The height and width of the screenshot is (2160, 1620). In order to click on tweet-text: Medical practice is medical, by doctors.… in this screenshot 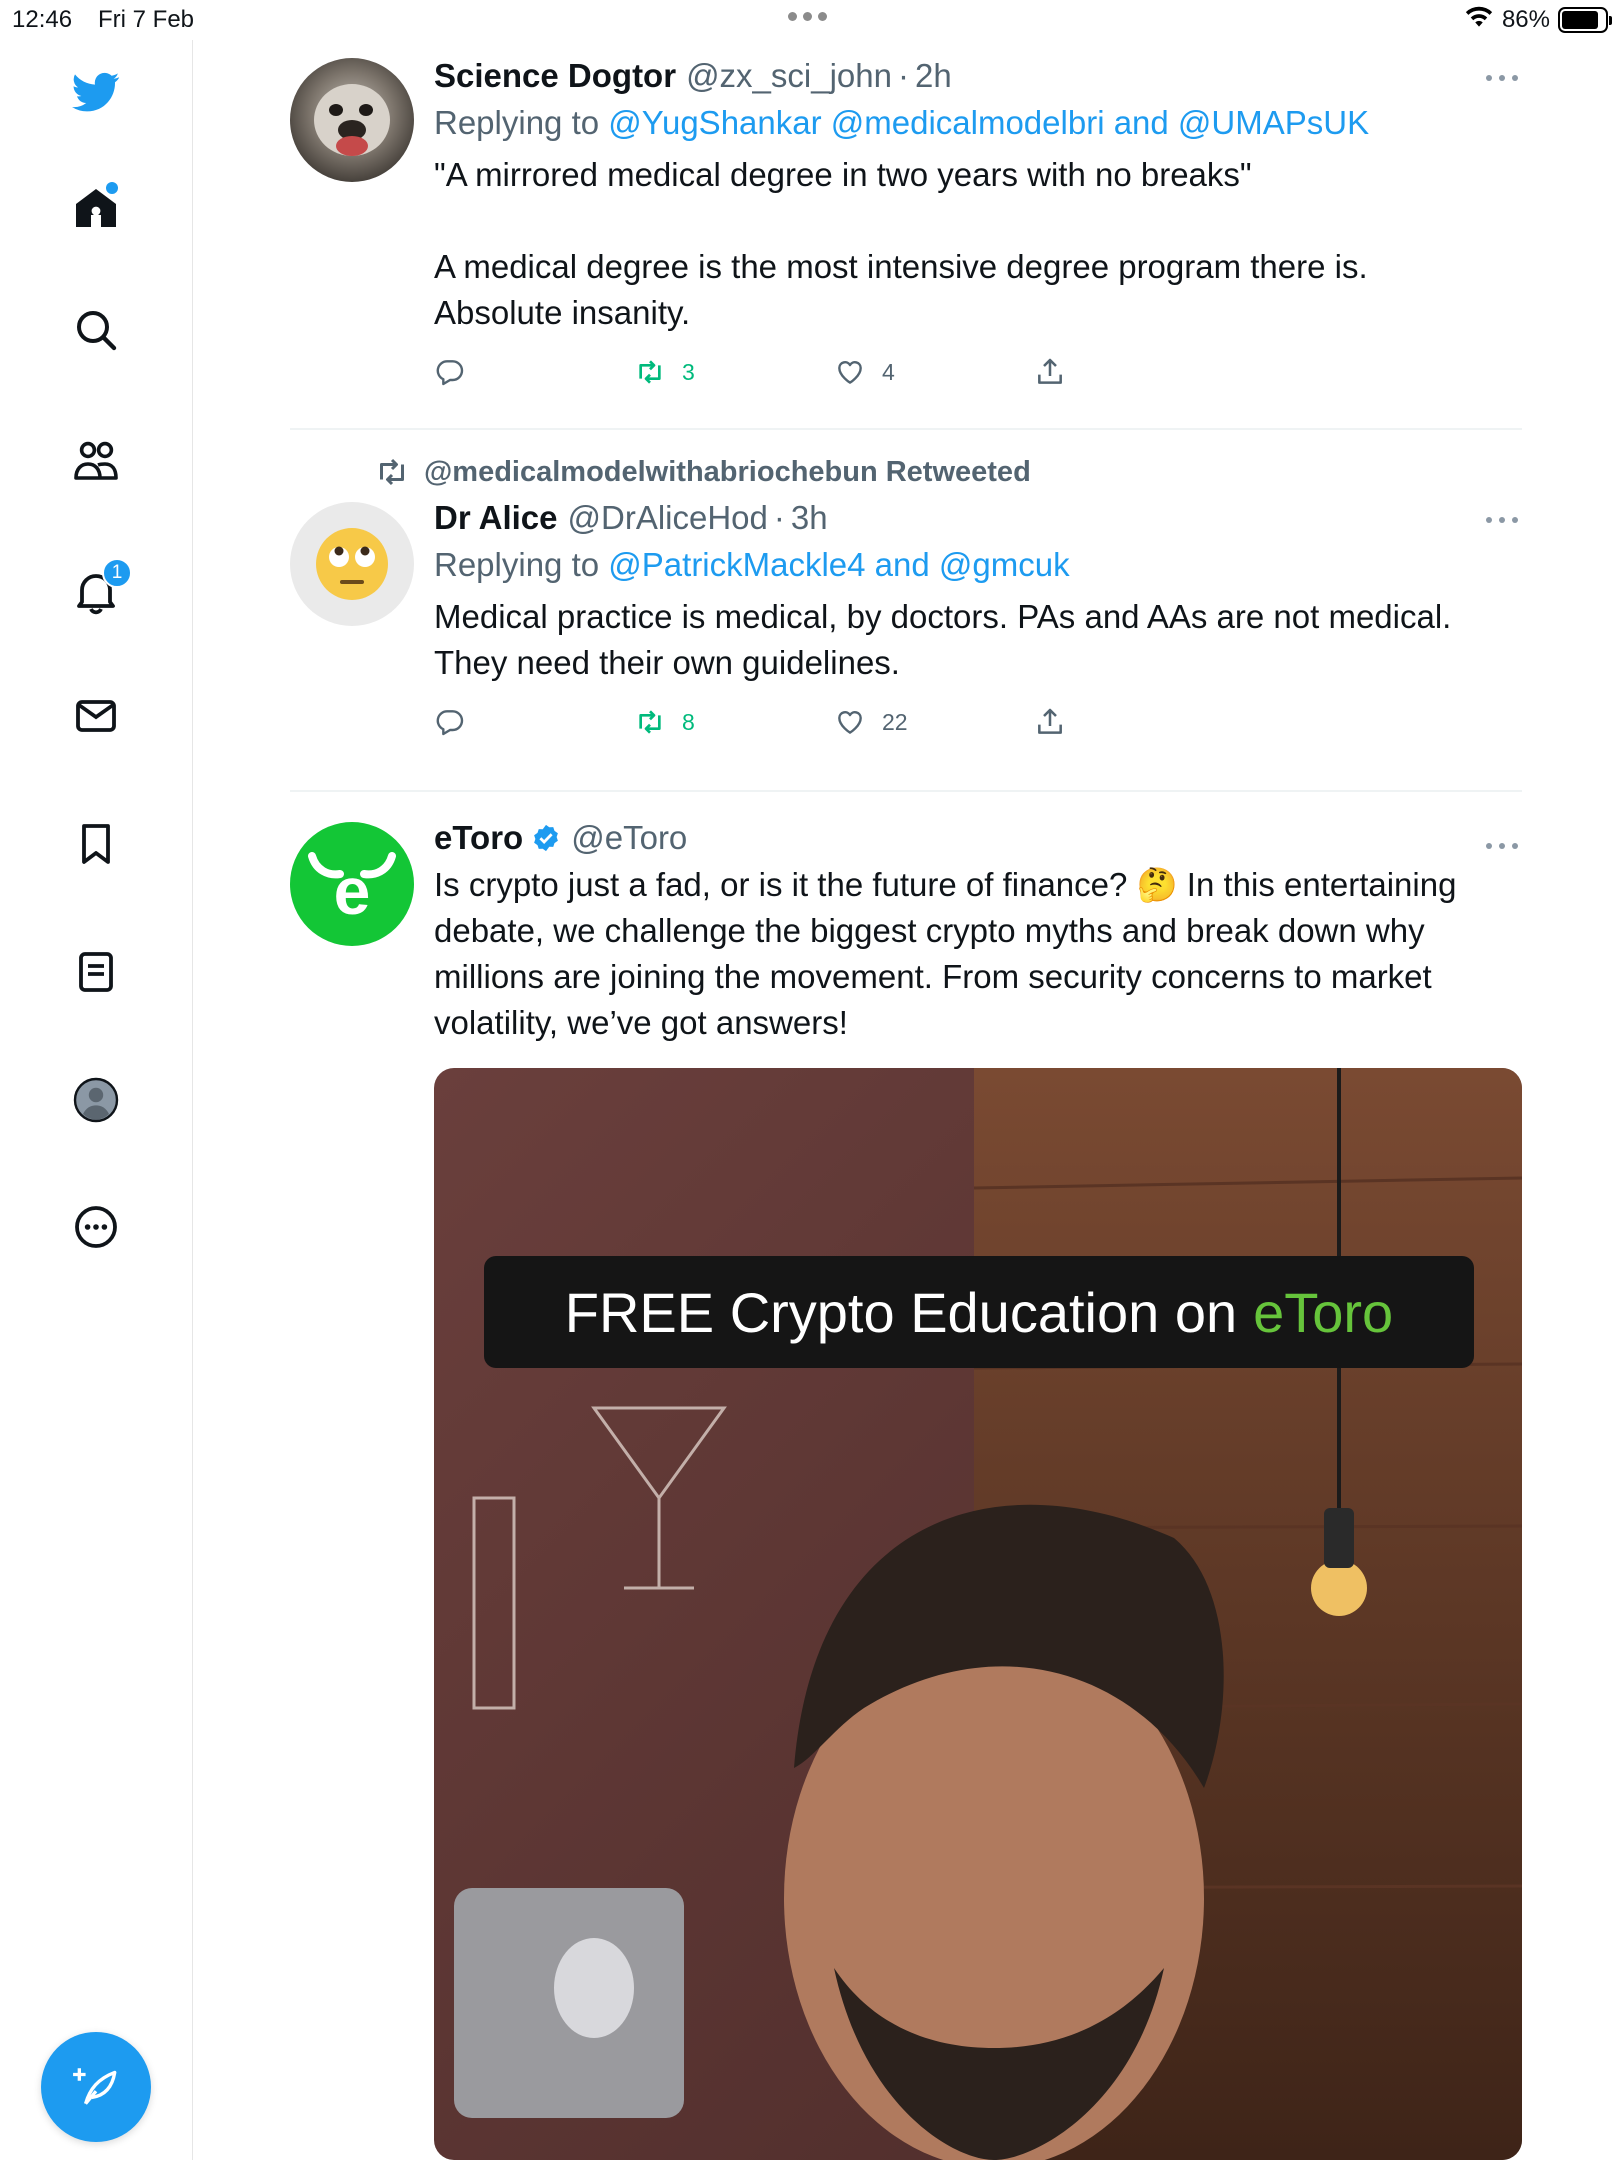, I will do `click(978, 640)`.